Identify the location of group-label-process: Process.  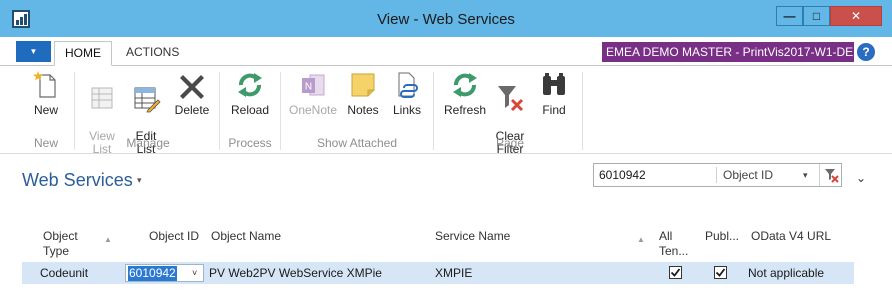
(250, 143).